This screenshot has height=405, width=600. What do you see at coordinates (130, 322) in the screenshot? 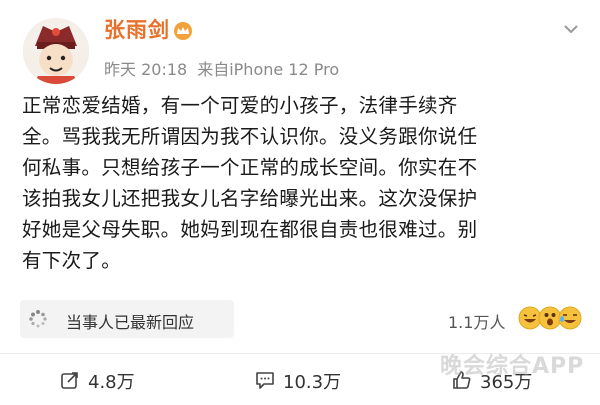
I see `related-topic-label: 当事人已最新回应` at bounding box center [130, 322].